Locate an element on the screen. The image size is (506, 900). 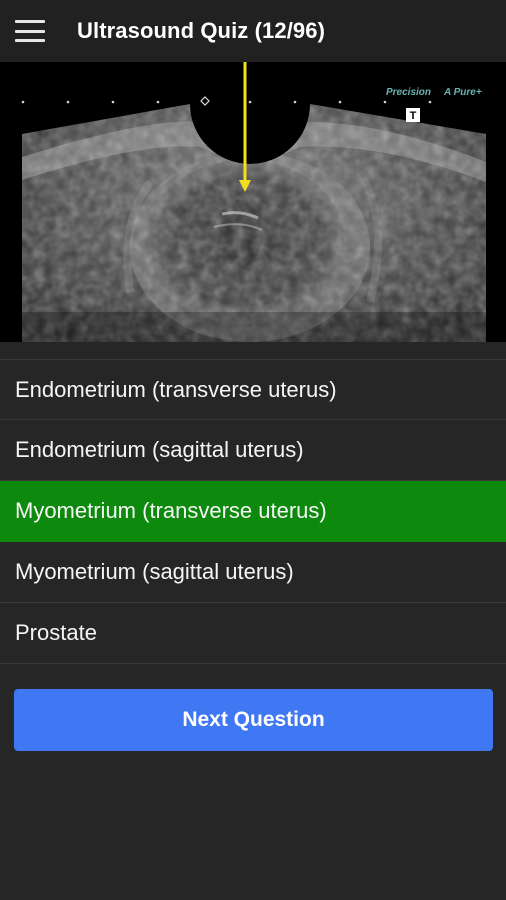
app-bar: Ultrasound Quiz (12/96) is located at coordinates (253, 31).